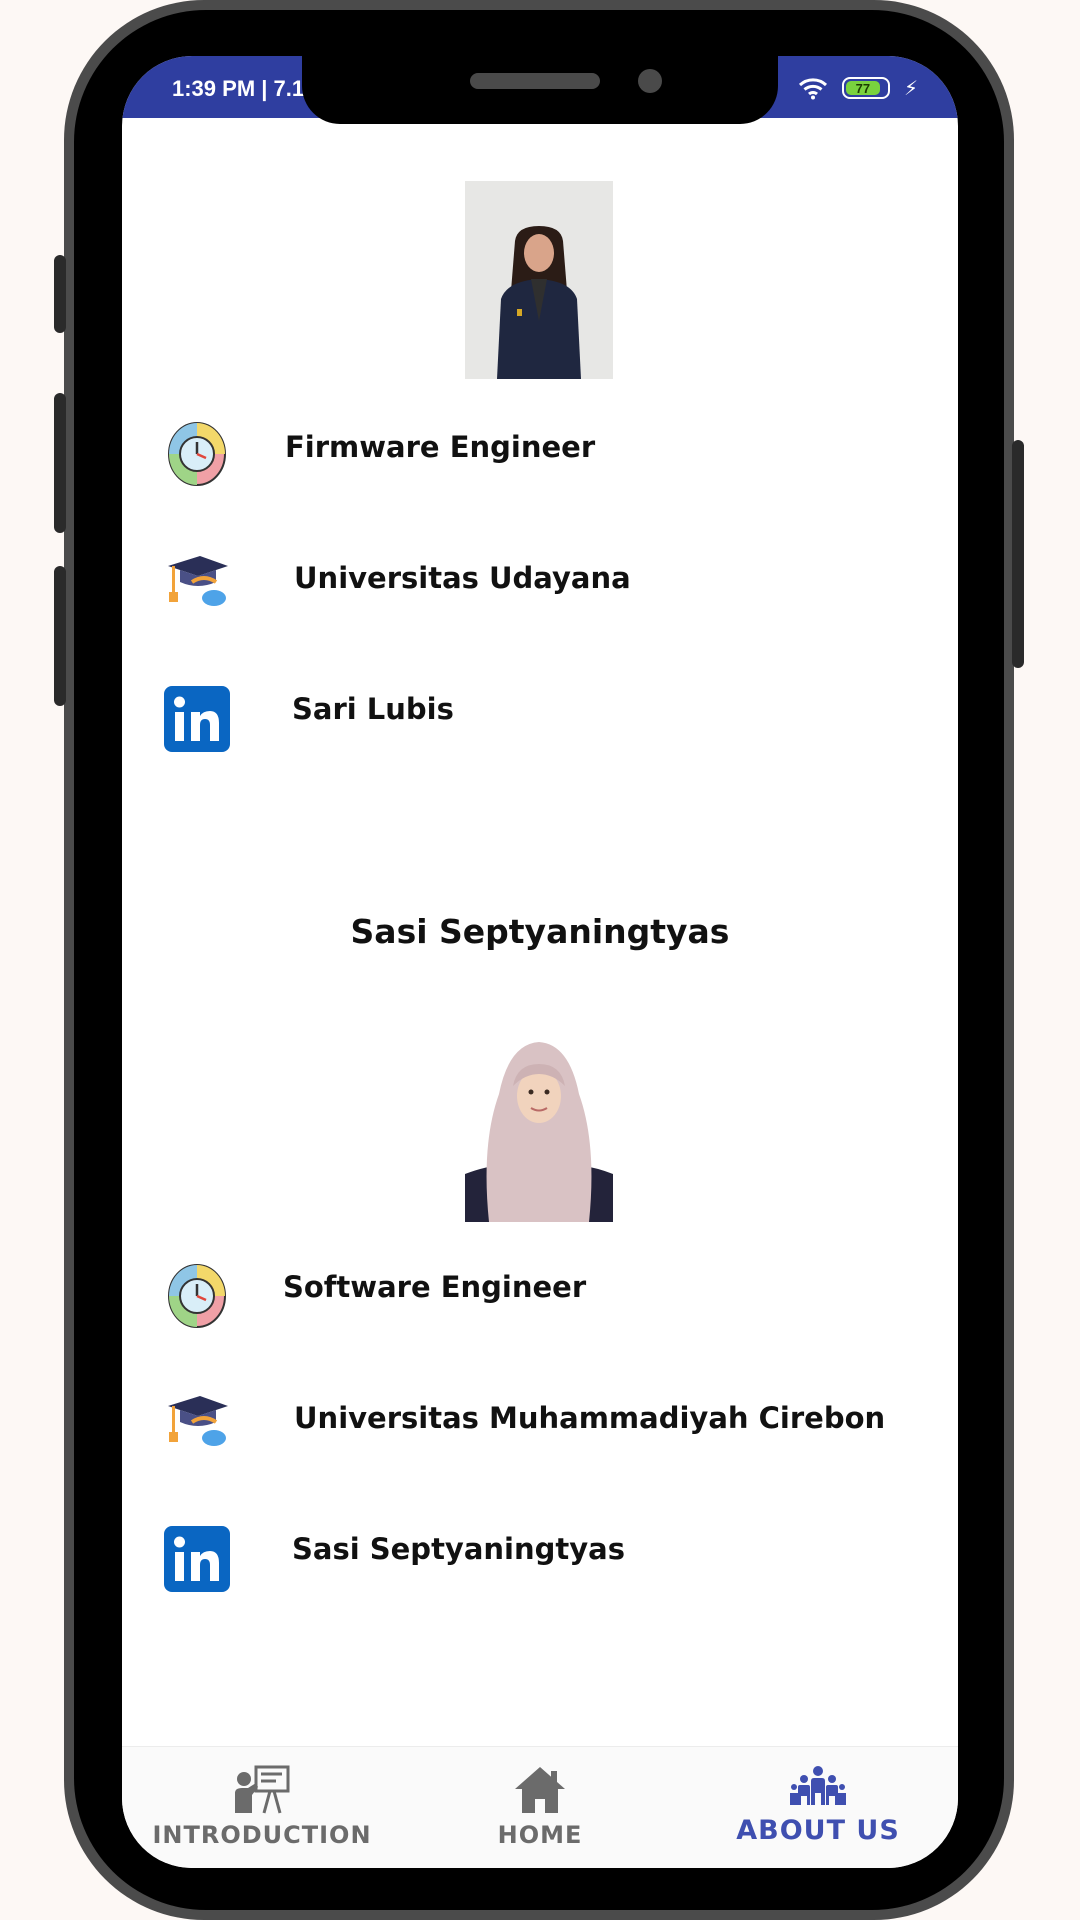 The height and width of the screenshot is (1920, 1080). Describe the element at coordinates (910, 88) in the screenshot. I see `charging-icon: ⚡` at that location.